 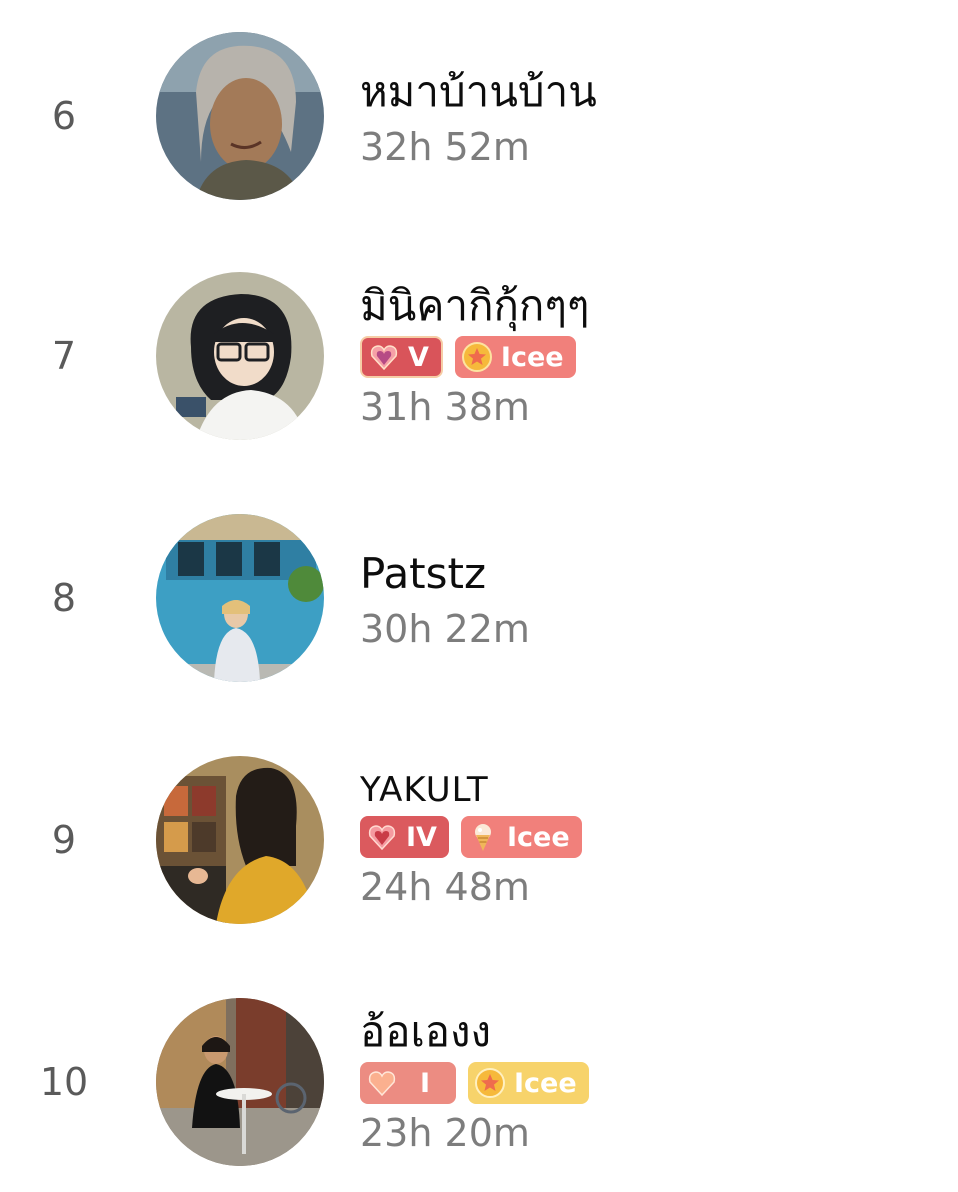 I want to click on badge-list: IV Icee, so click(x=649, y=837).